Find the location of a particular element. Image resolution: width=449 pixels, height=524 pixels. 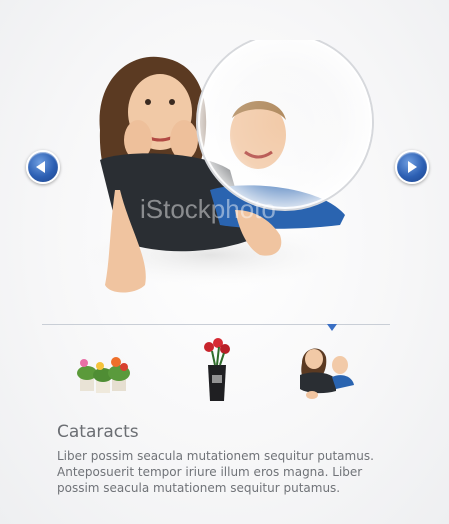

thumbnail-kids-portrait is located at coordinates (327, 370).